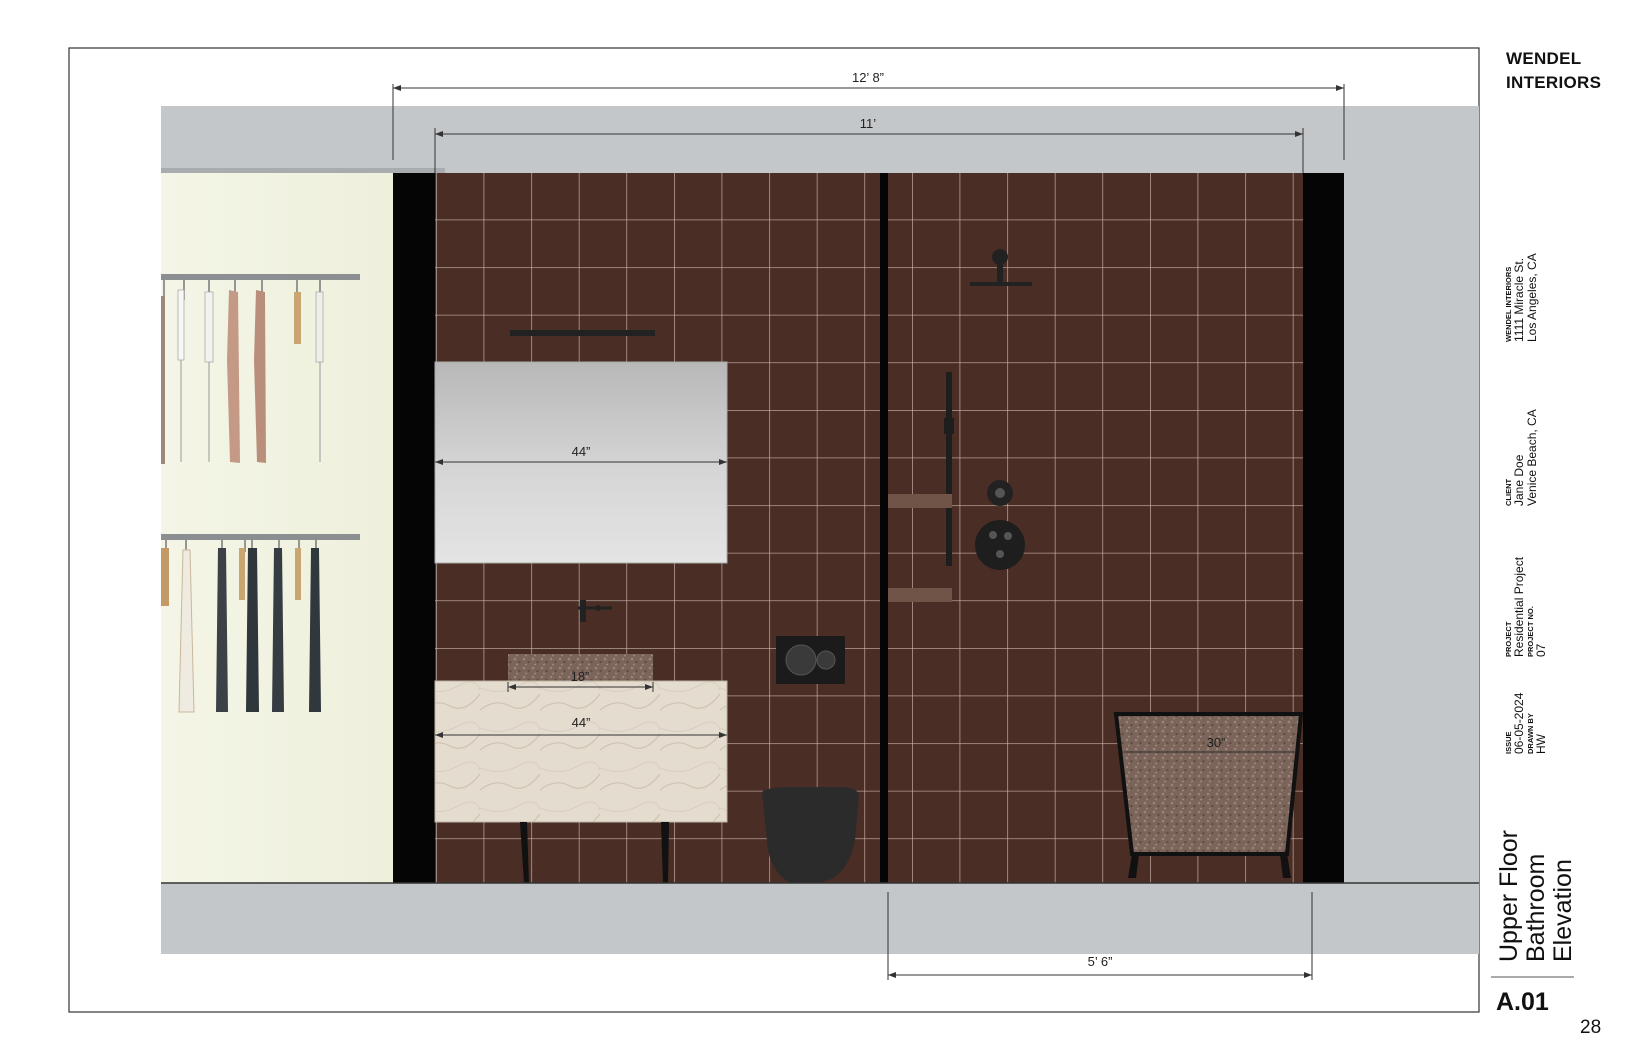 The height and width of the screenshot is (1056, 1632). Describe the element at coordinates (581, 751) in the screenshot. I see `vanity-cabinet` at that location.